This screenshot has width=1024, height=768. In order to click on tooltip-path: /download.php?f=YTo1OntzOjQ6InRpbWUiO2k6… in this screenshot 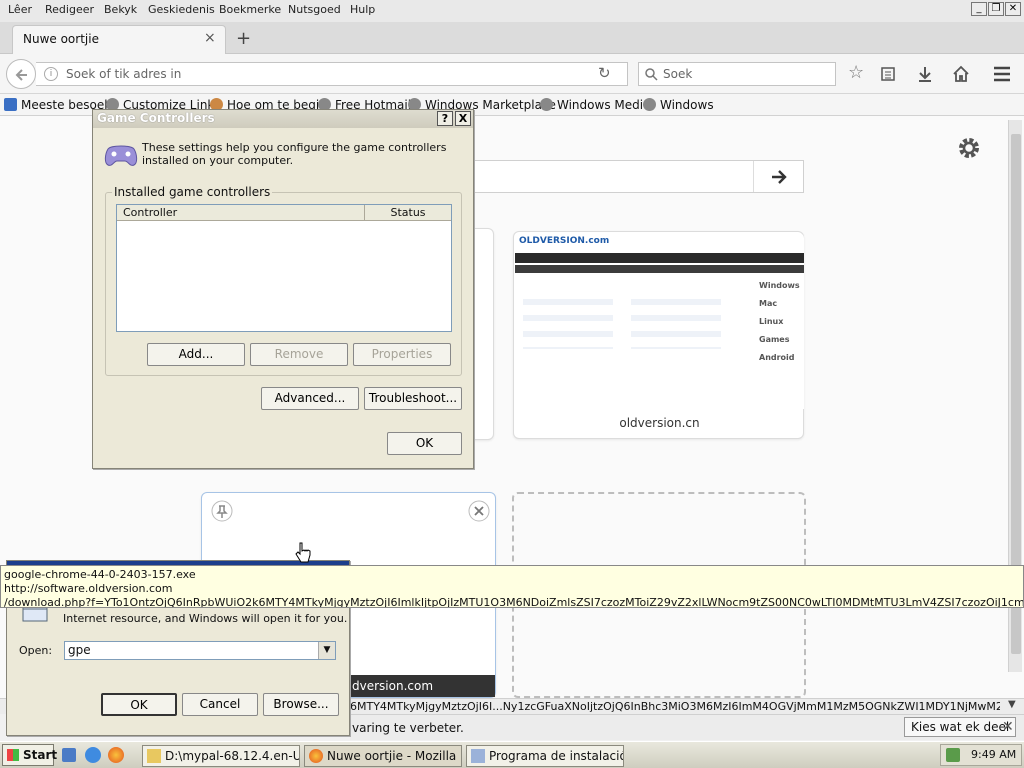, I will do `click(514, 602)`.